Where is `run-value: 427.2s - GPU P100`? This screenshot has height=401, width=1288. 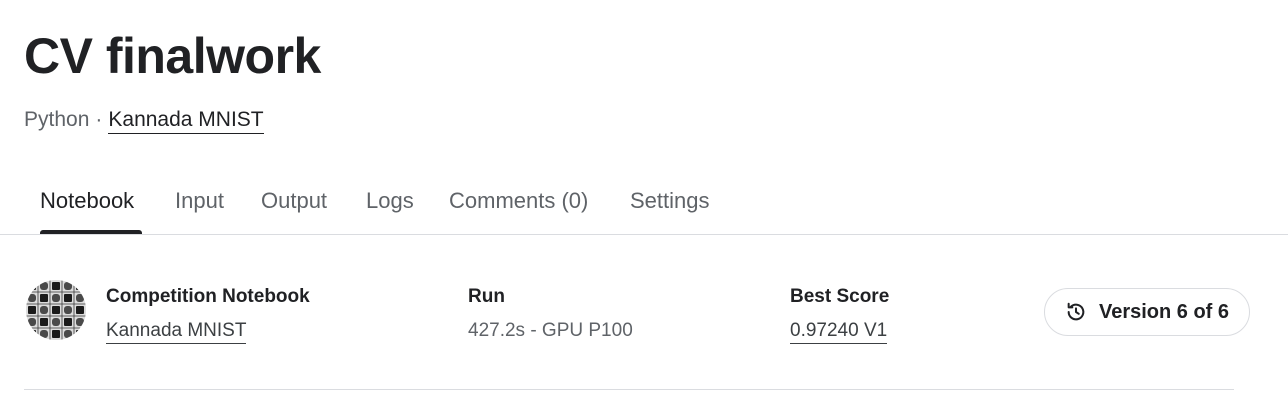
run-value: 427.2s - GPU P100 is located at coordinates (550, 330).